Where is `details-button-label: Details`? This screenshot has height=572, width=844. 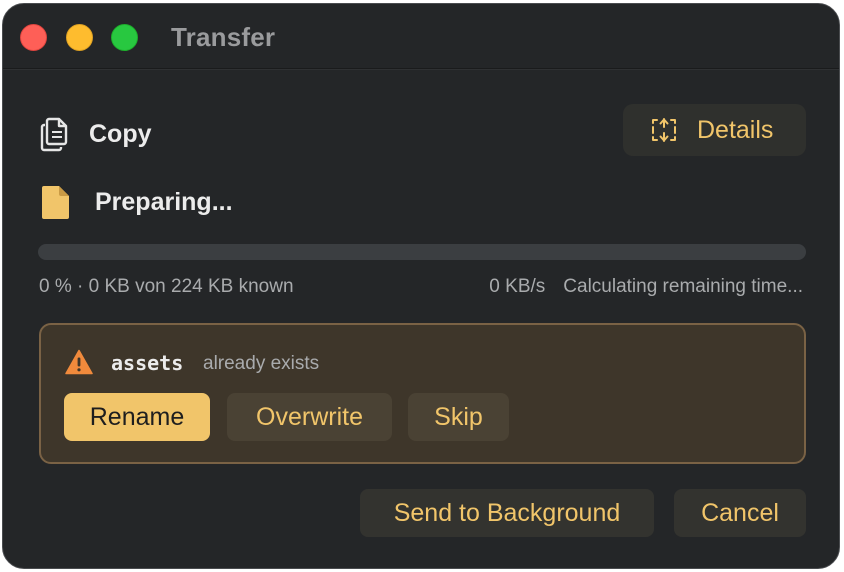
details-button-label: Details is located at coordinates (735, 129).